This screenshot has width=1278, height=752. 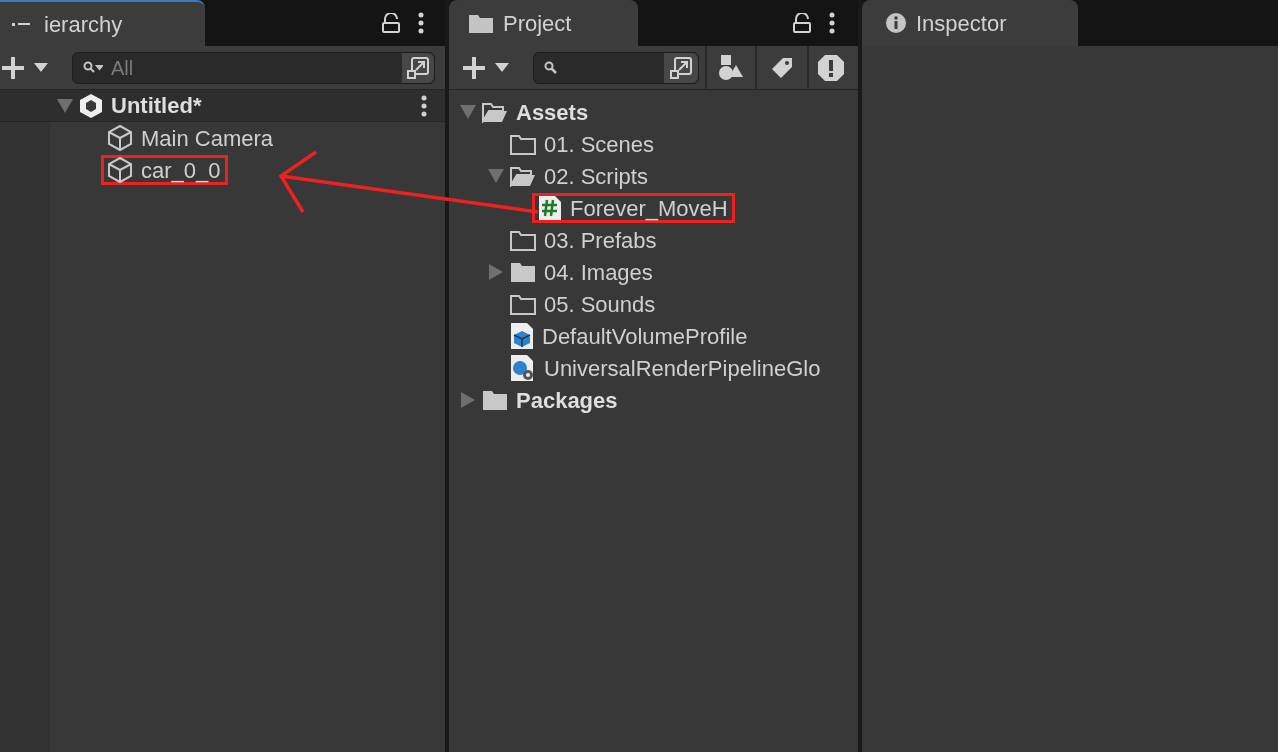 I want to click on tree-item: Assets, so click(x=536, y=112).